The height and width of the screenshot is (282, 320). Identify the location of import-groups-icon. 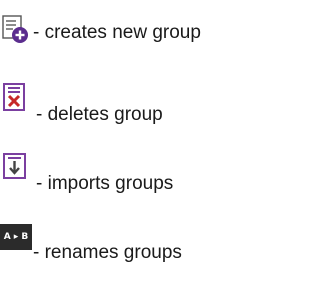
(15, 166).